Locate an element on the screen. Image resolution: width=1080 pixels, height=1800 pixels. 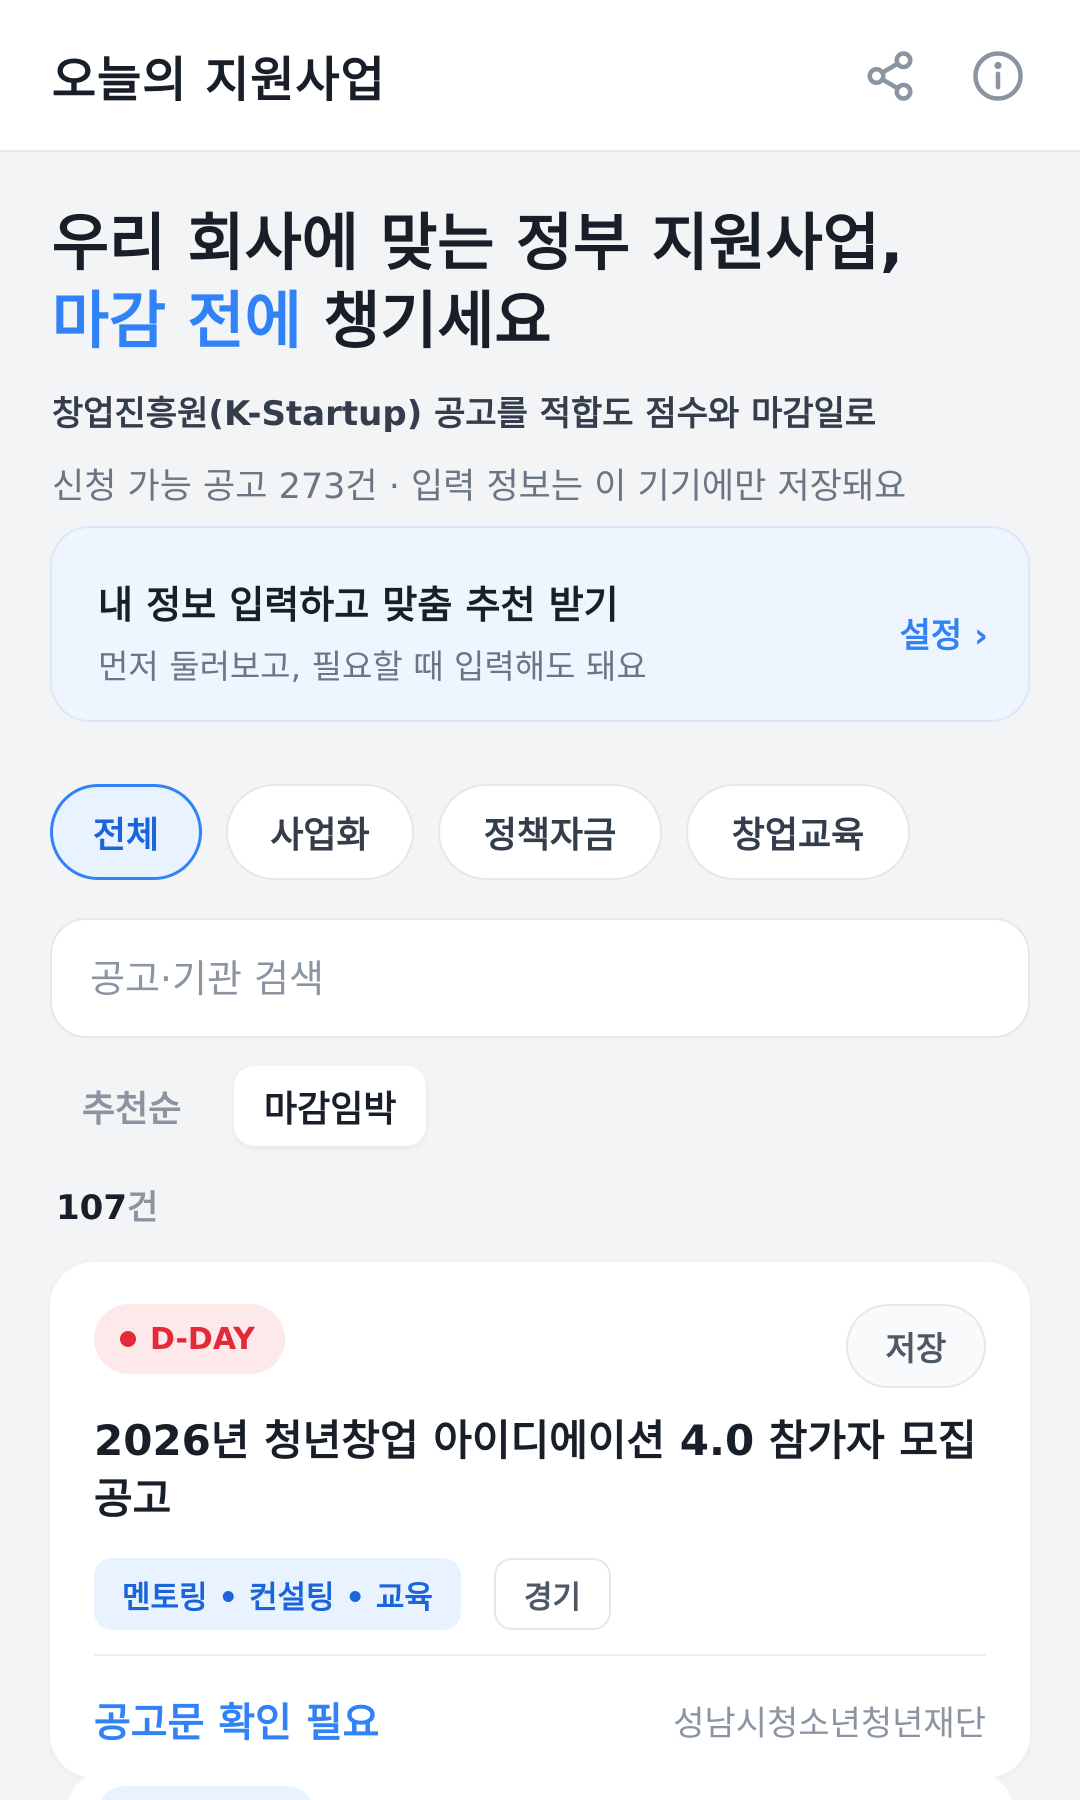
share-icon is located at coordinates (890, 76).